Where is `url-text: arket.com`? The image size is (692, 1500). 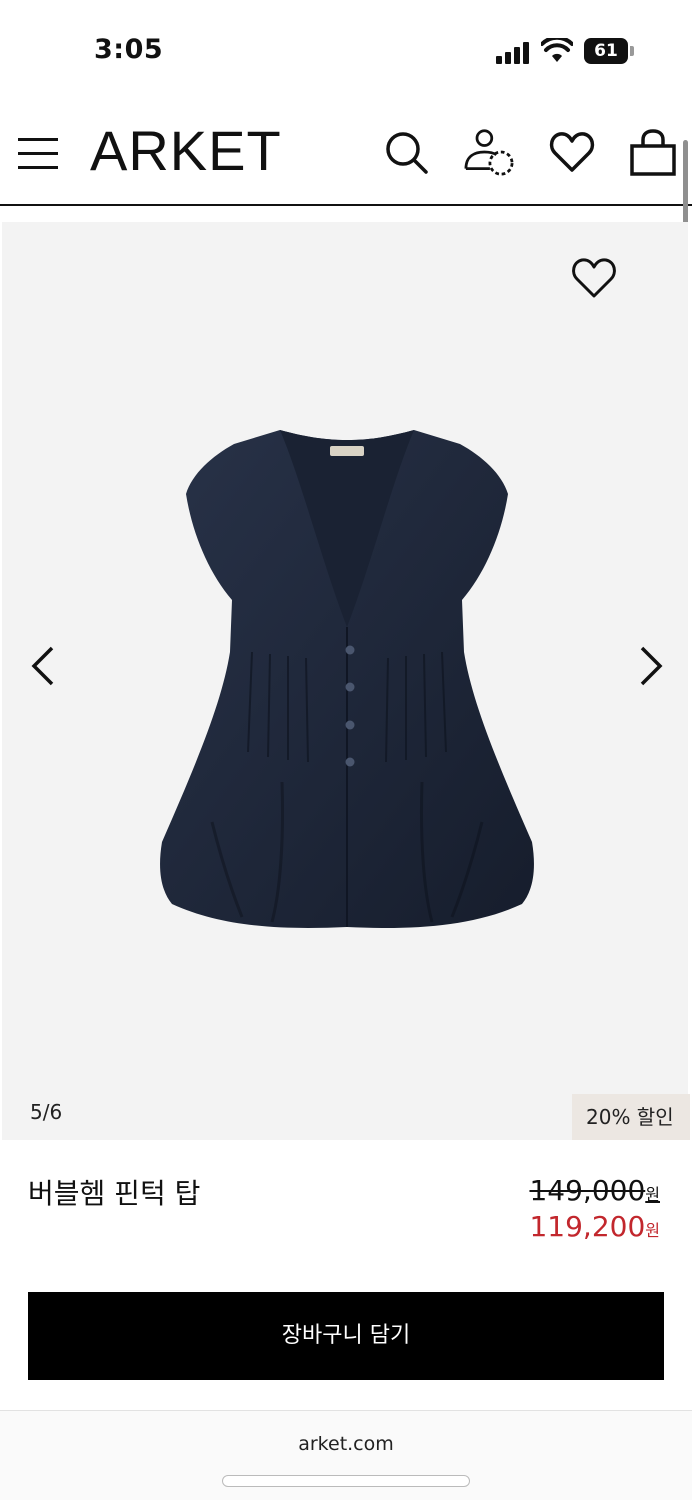
url-text: arket.com is located at coordinates (346, 1444).